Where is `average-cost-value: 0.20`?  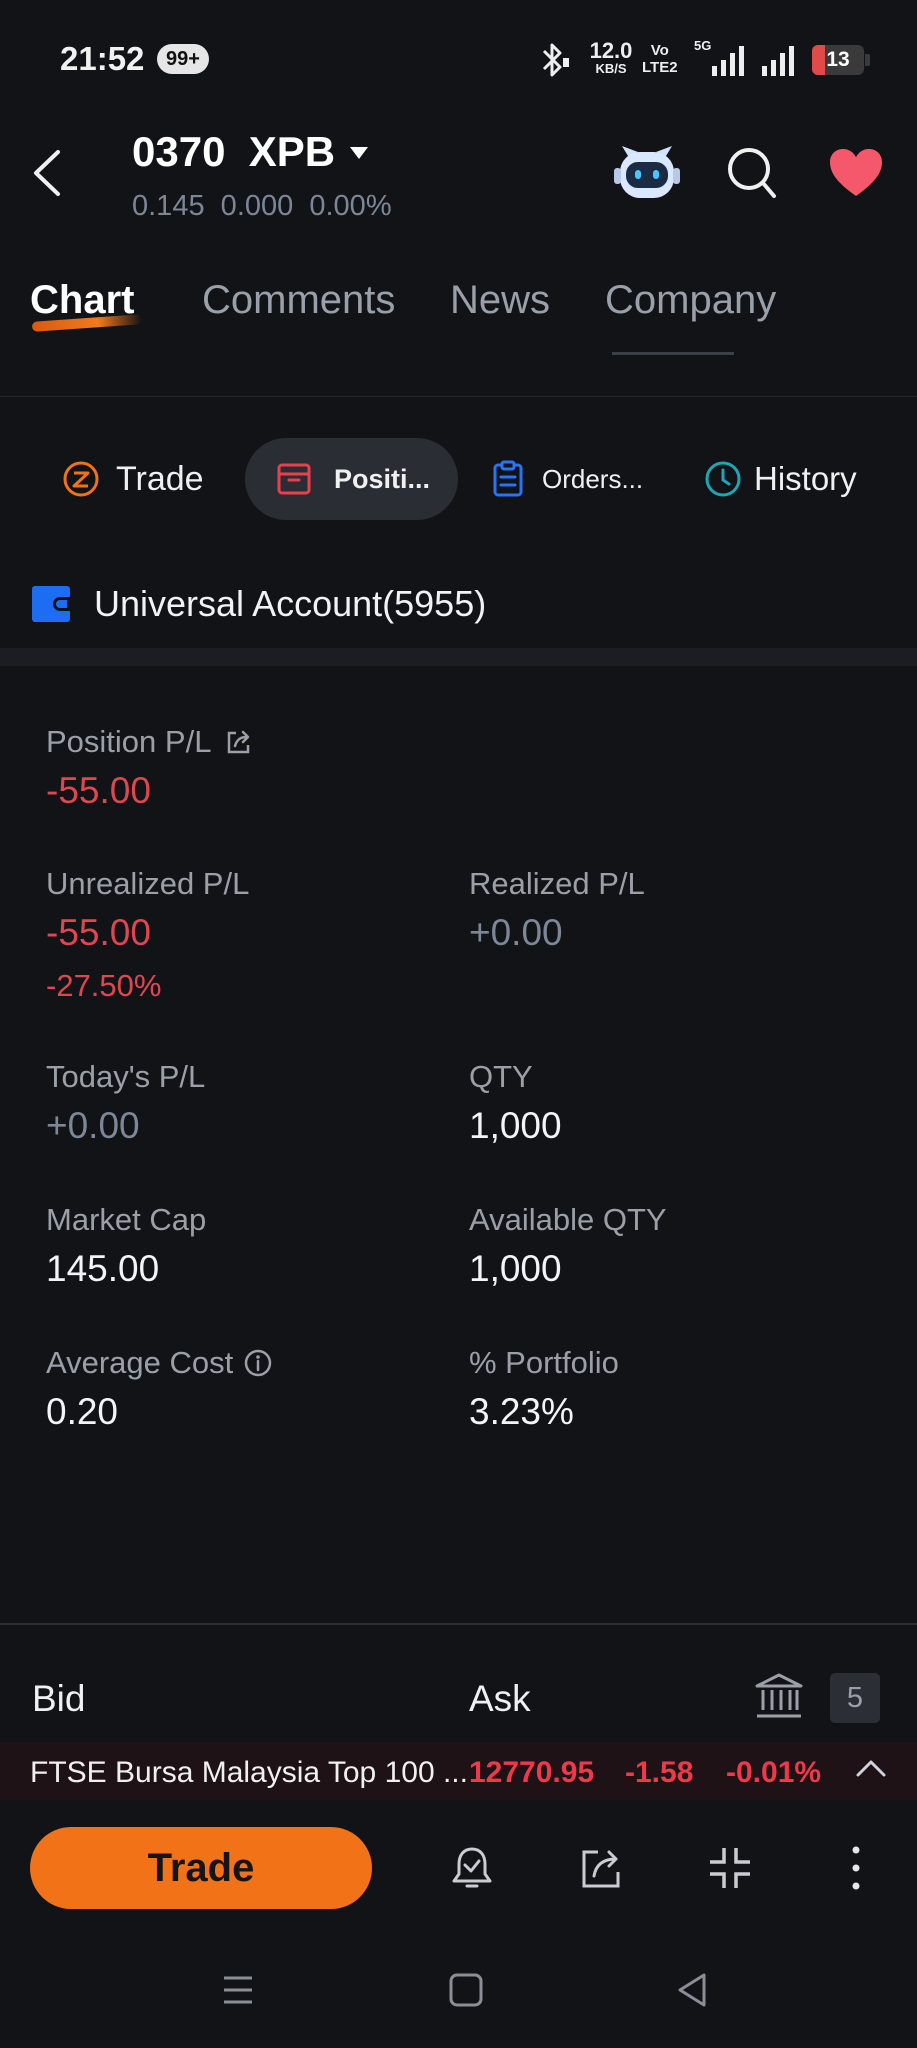
average-cost-value: 0.20 is located at coordinates (82, 1411).